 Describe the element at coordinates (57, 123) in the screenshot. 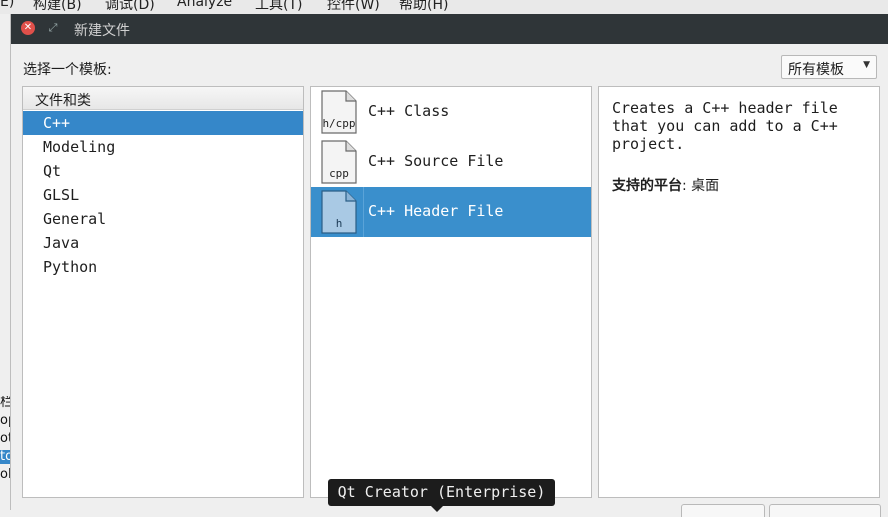

I see `category-item-label: C++` at that location.